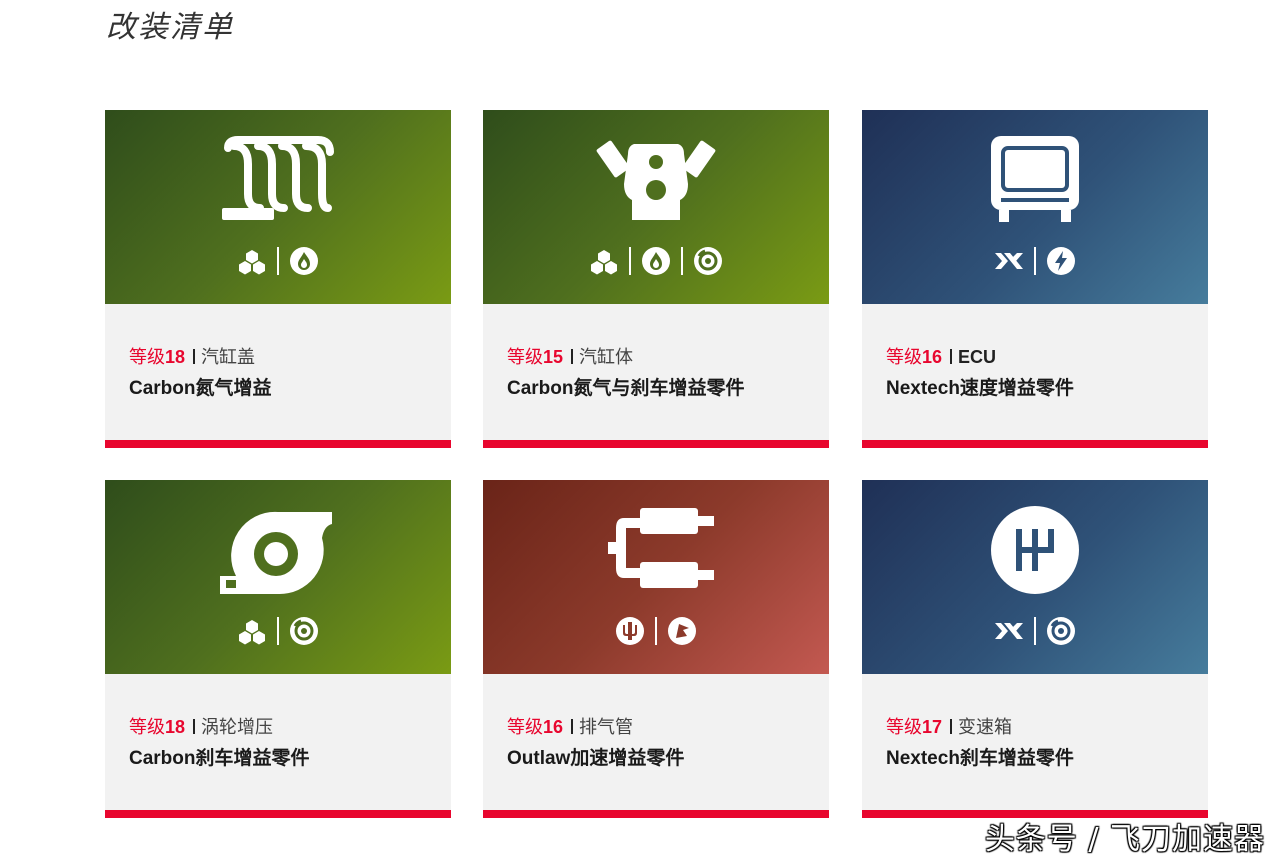 The width and height of the screenshot is (1283, 866). What do you see at coordinates (606, 727) in the screenshot?
I see `part-name: 排气管` at bounding box center [606, 727].